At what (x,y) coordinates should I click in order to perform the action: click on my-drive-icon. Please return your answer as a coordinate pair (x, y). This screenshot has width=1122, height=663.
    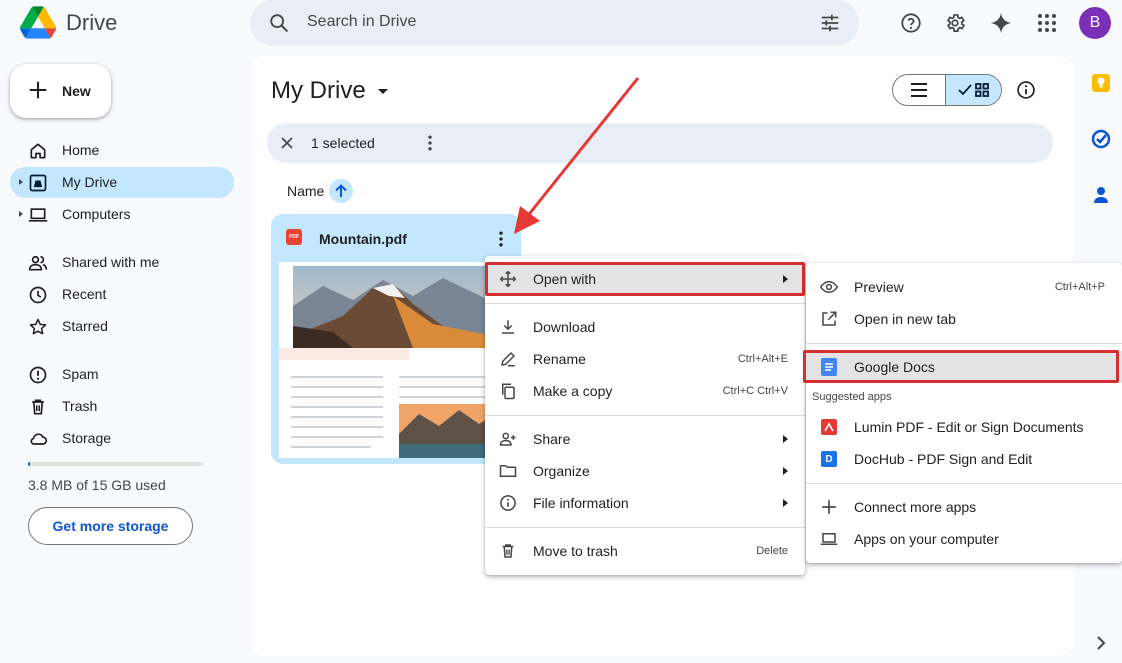
    Looking at the image, I should click on (38, 183).